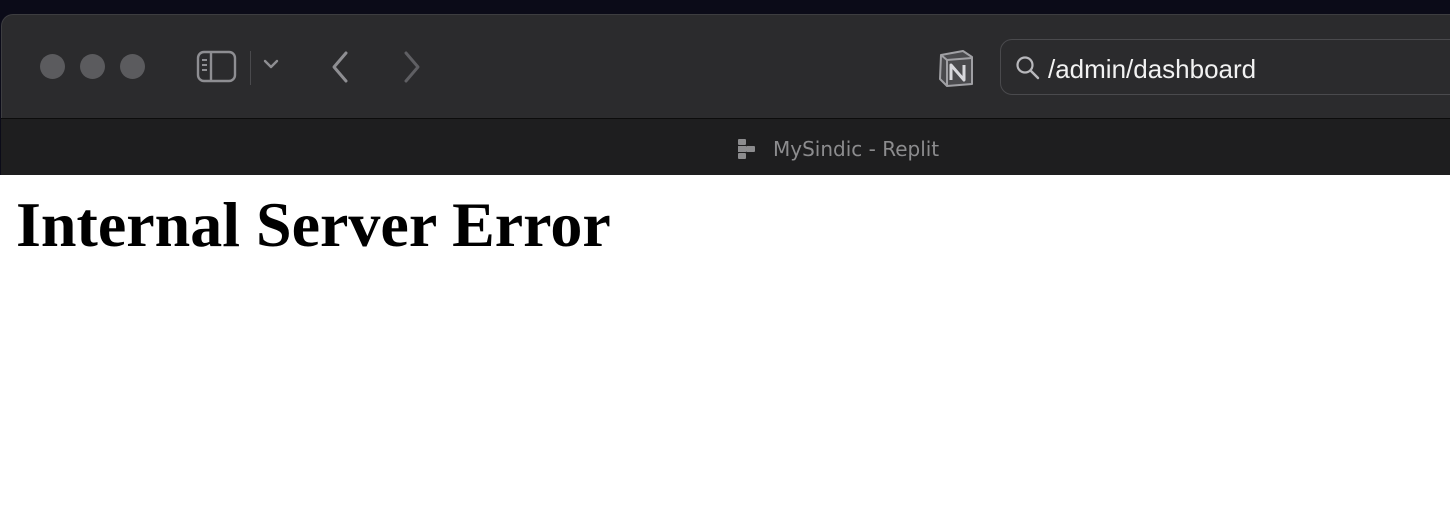 This screenshot has width=1450, height=510. Describe the element at coordinates (1152, 69) in the screenshot. I see `address-url-text: /admin/dashboard` at that location.